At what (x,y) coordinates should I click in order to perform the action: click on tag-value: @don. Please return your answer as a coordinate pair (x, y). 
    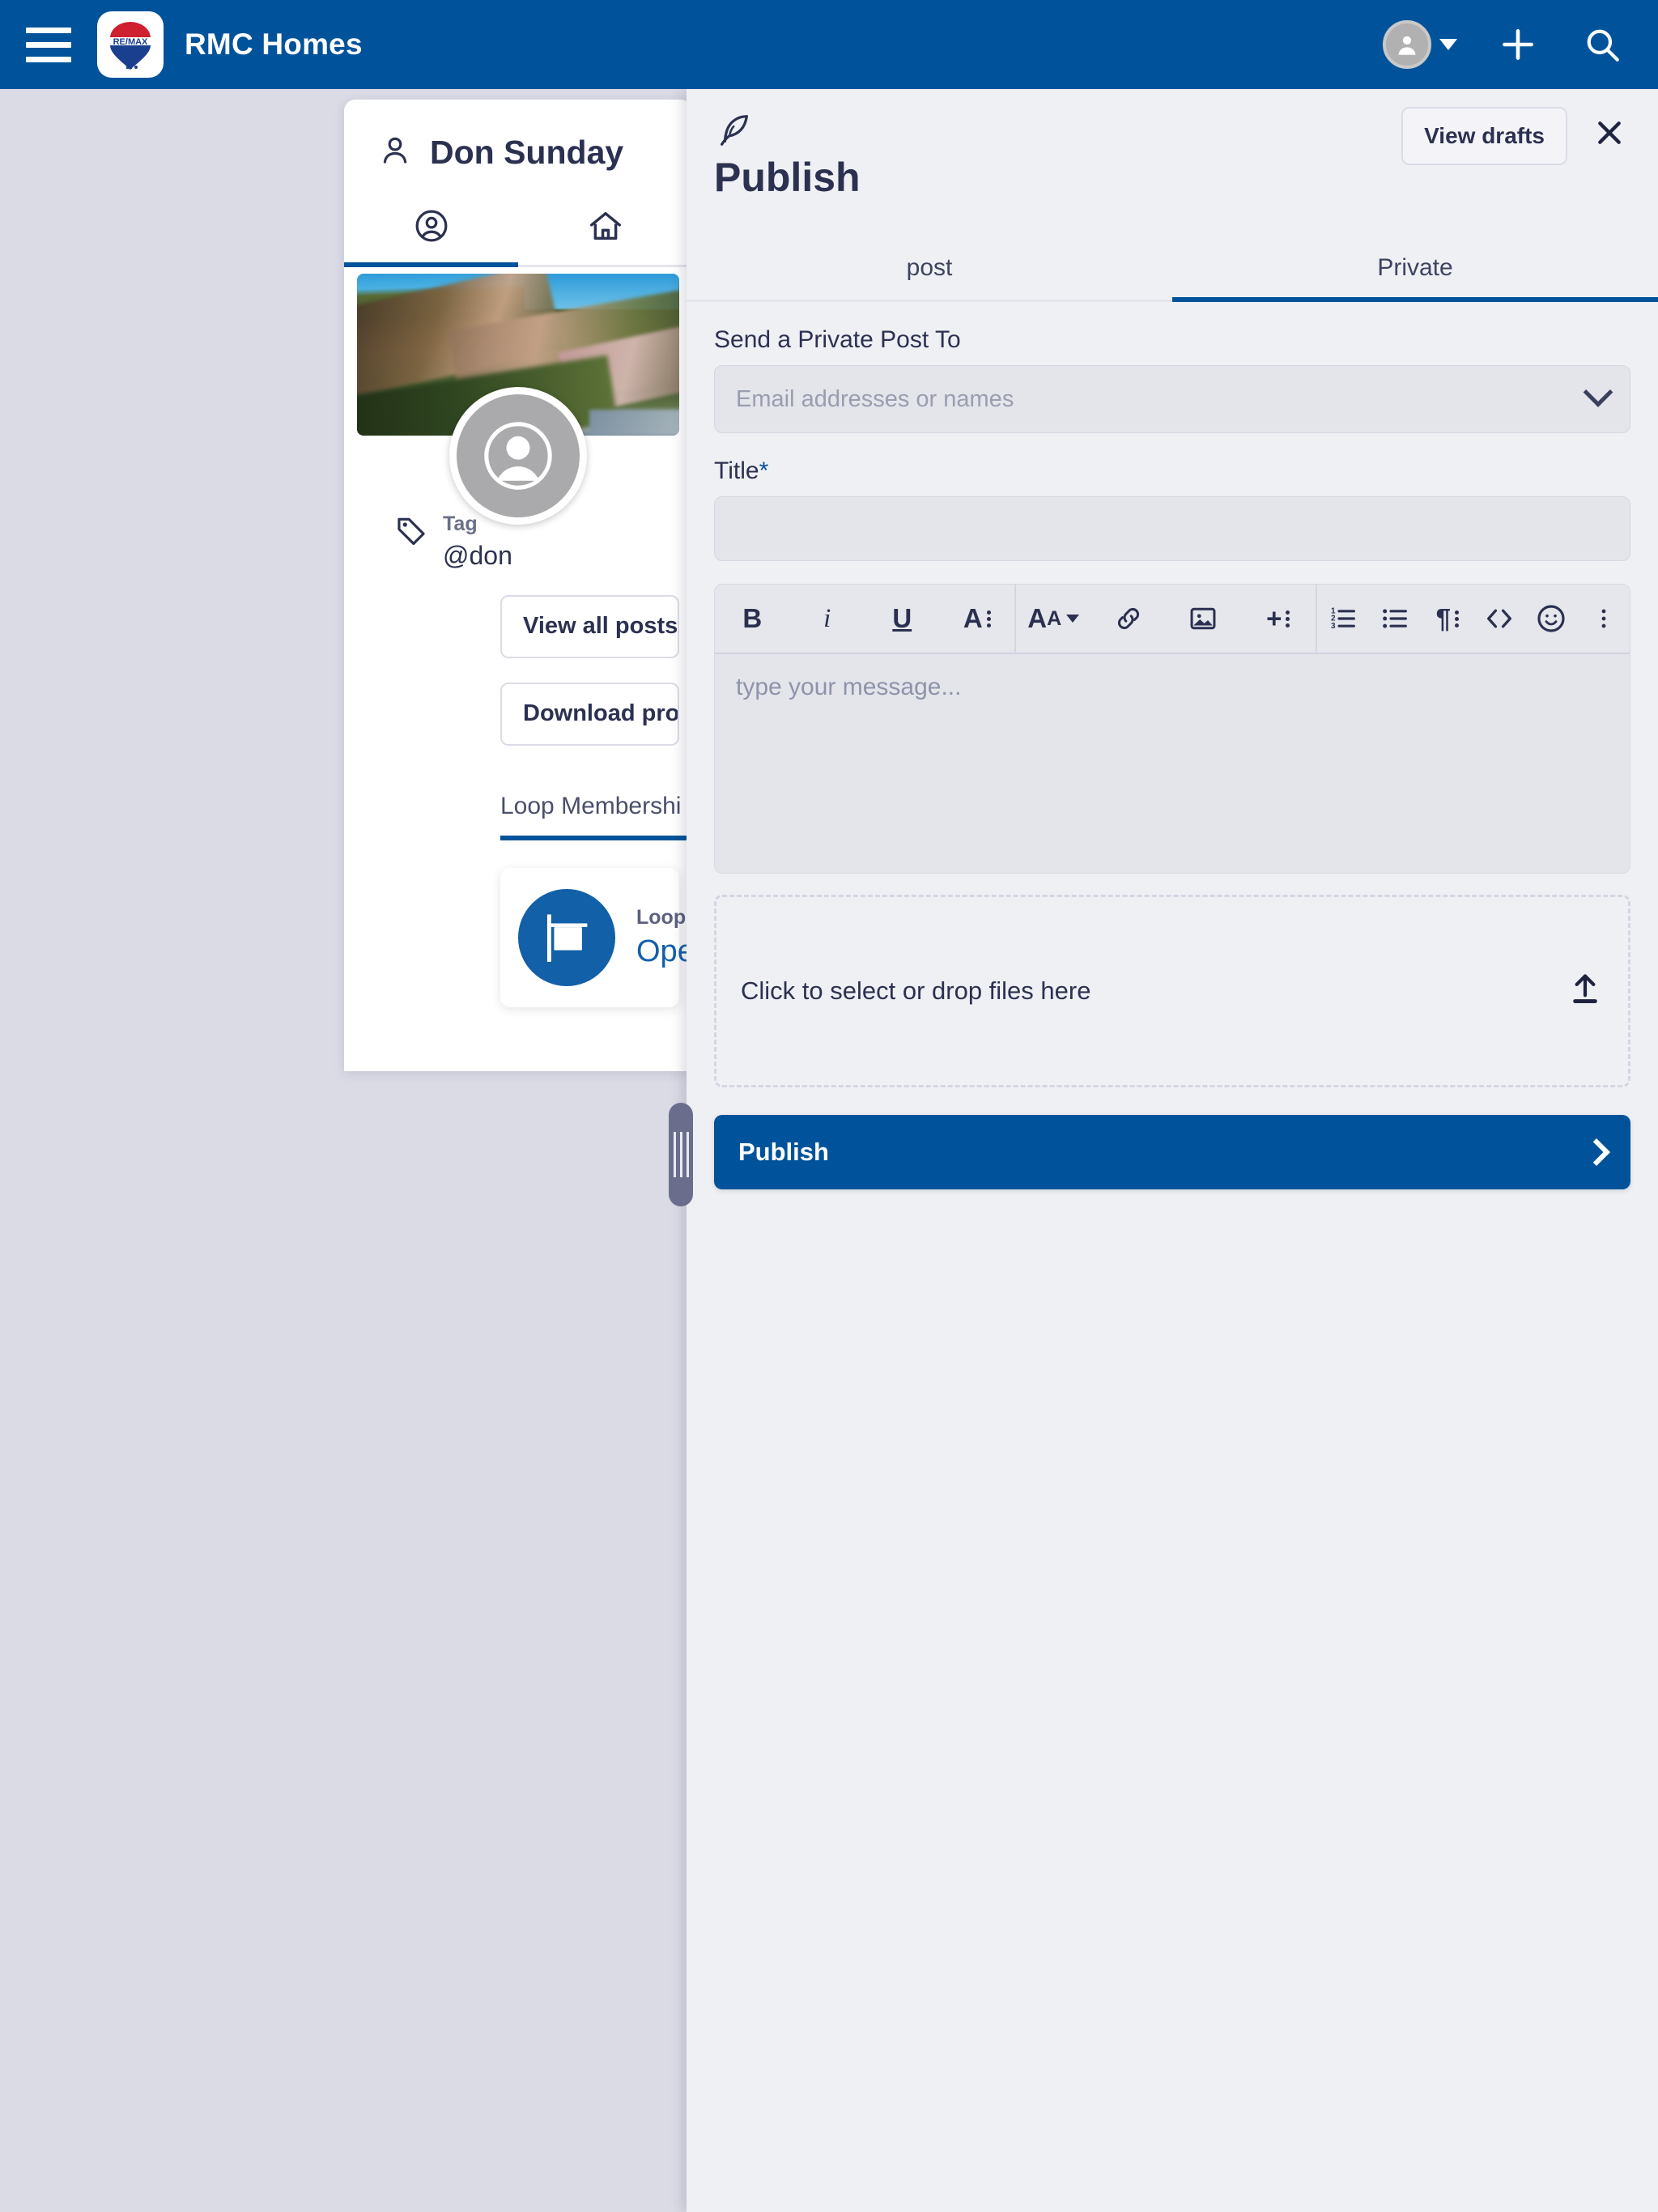
    Looking at the image, I should click on (477, 555).